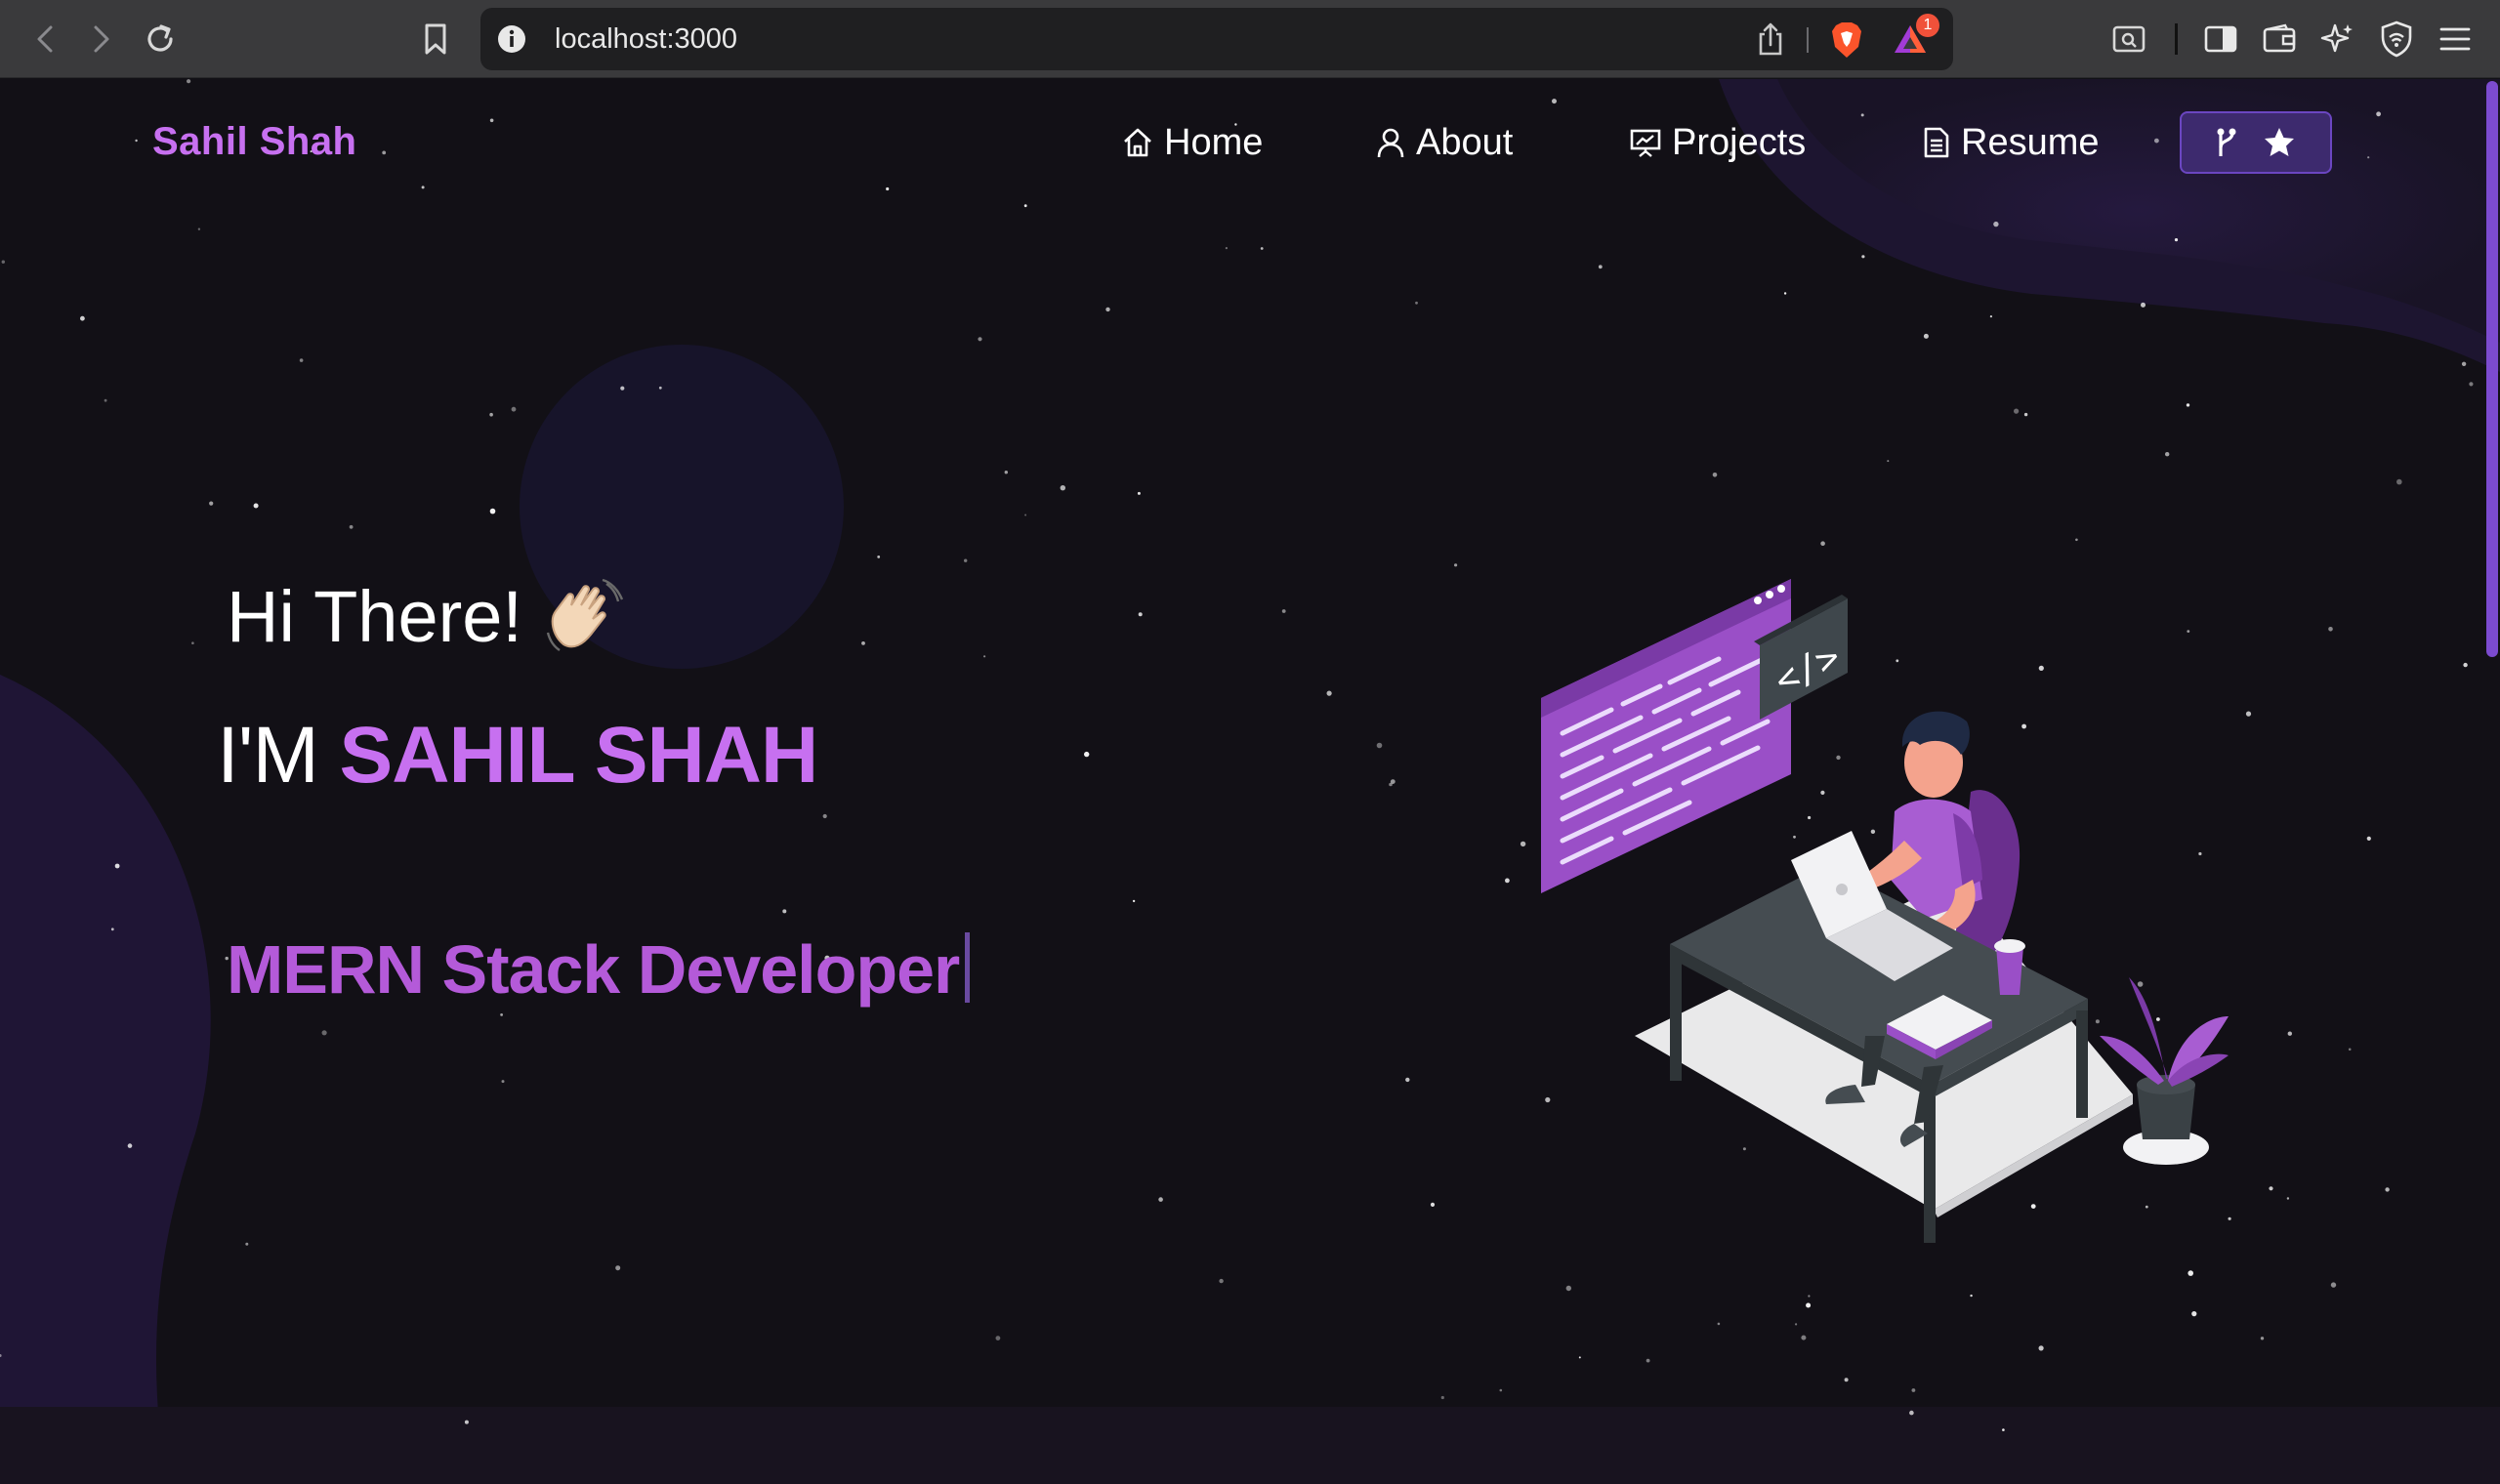 The width and height of the screenshot is (2500, 1484). What do you see at coordinates (2226, 142) in the screenshot?
I see `git-fork-icon` at bounding box center [2226, 142].